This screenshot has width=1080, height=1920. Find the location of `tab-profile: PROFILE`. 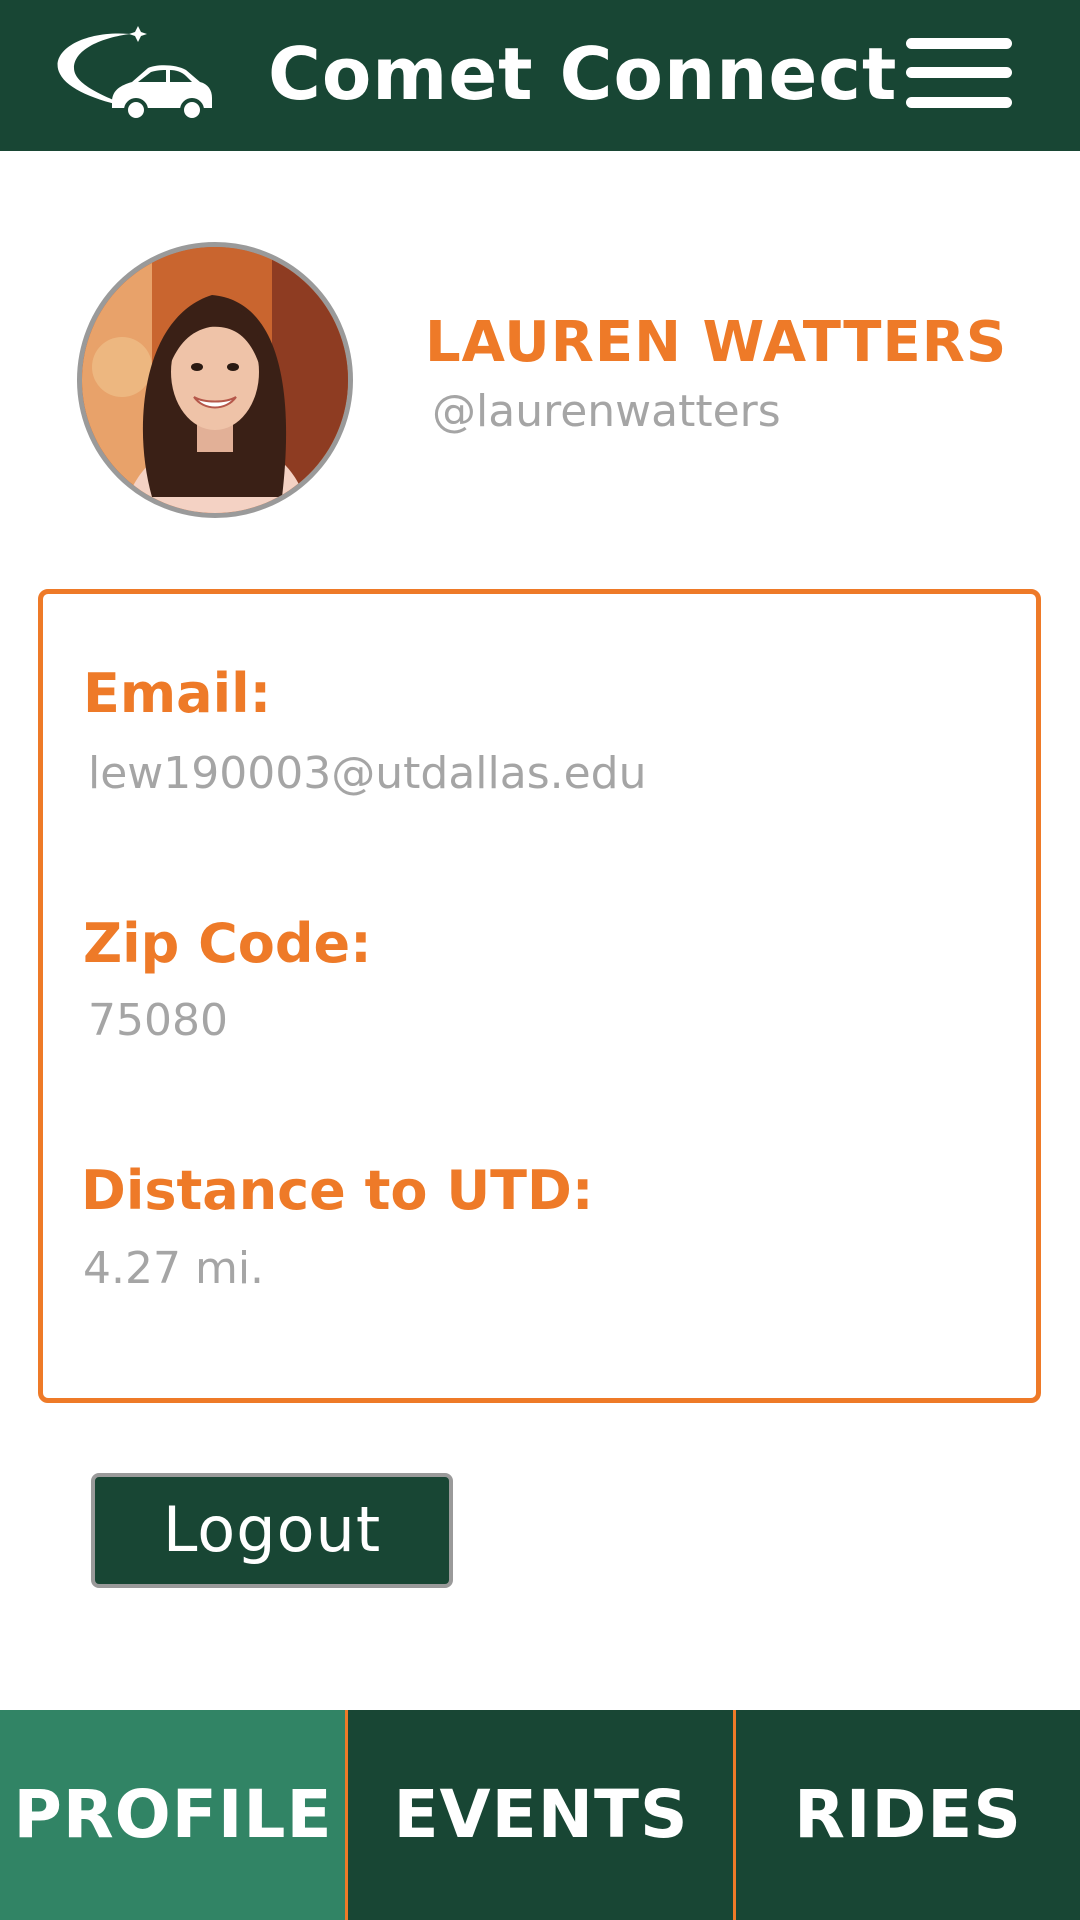

tab-profile: PROFILE is located at coordinates (173, 1815).